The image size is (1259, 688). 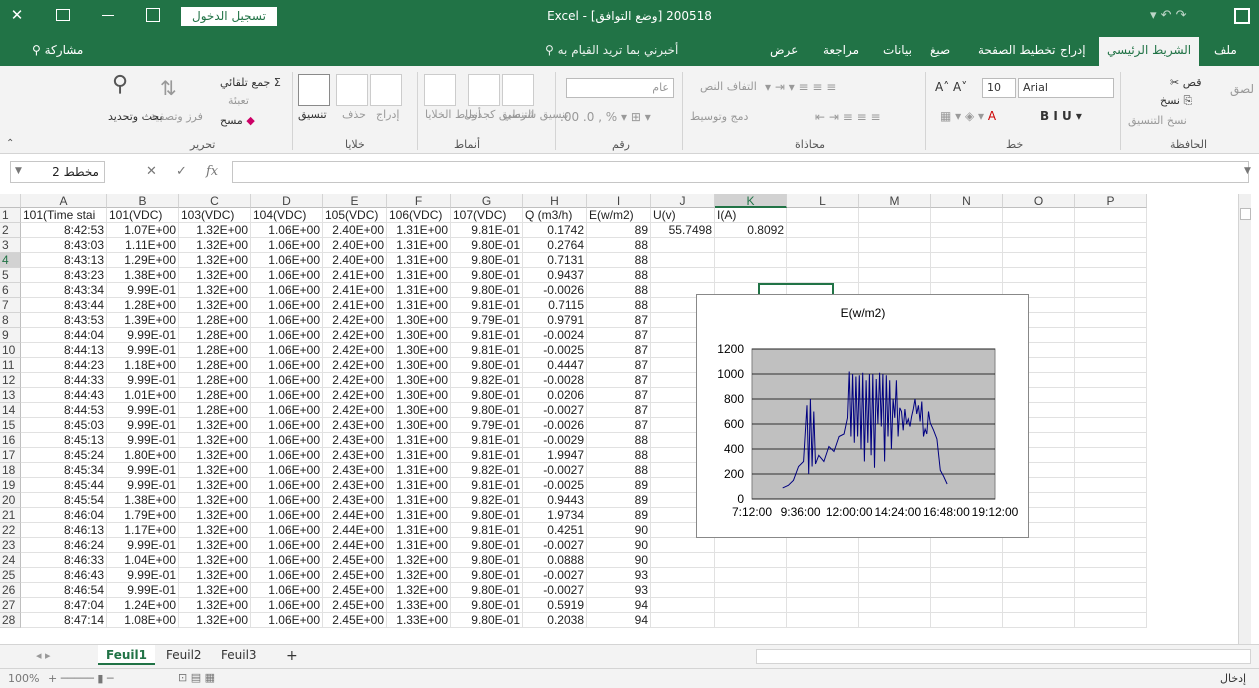 I want to click on cell: 101(VDC), so click(x=143, y=215).